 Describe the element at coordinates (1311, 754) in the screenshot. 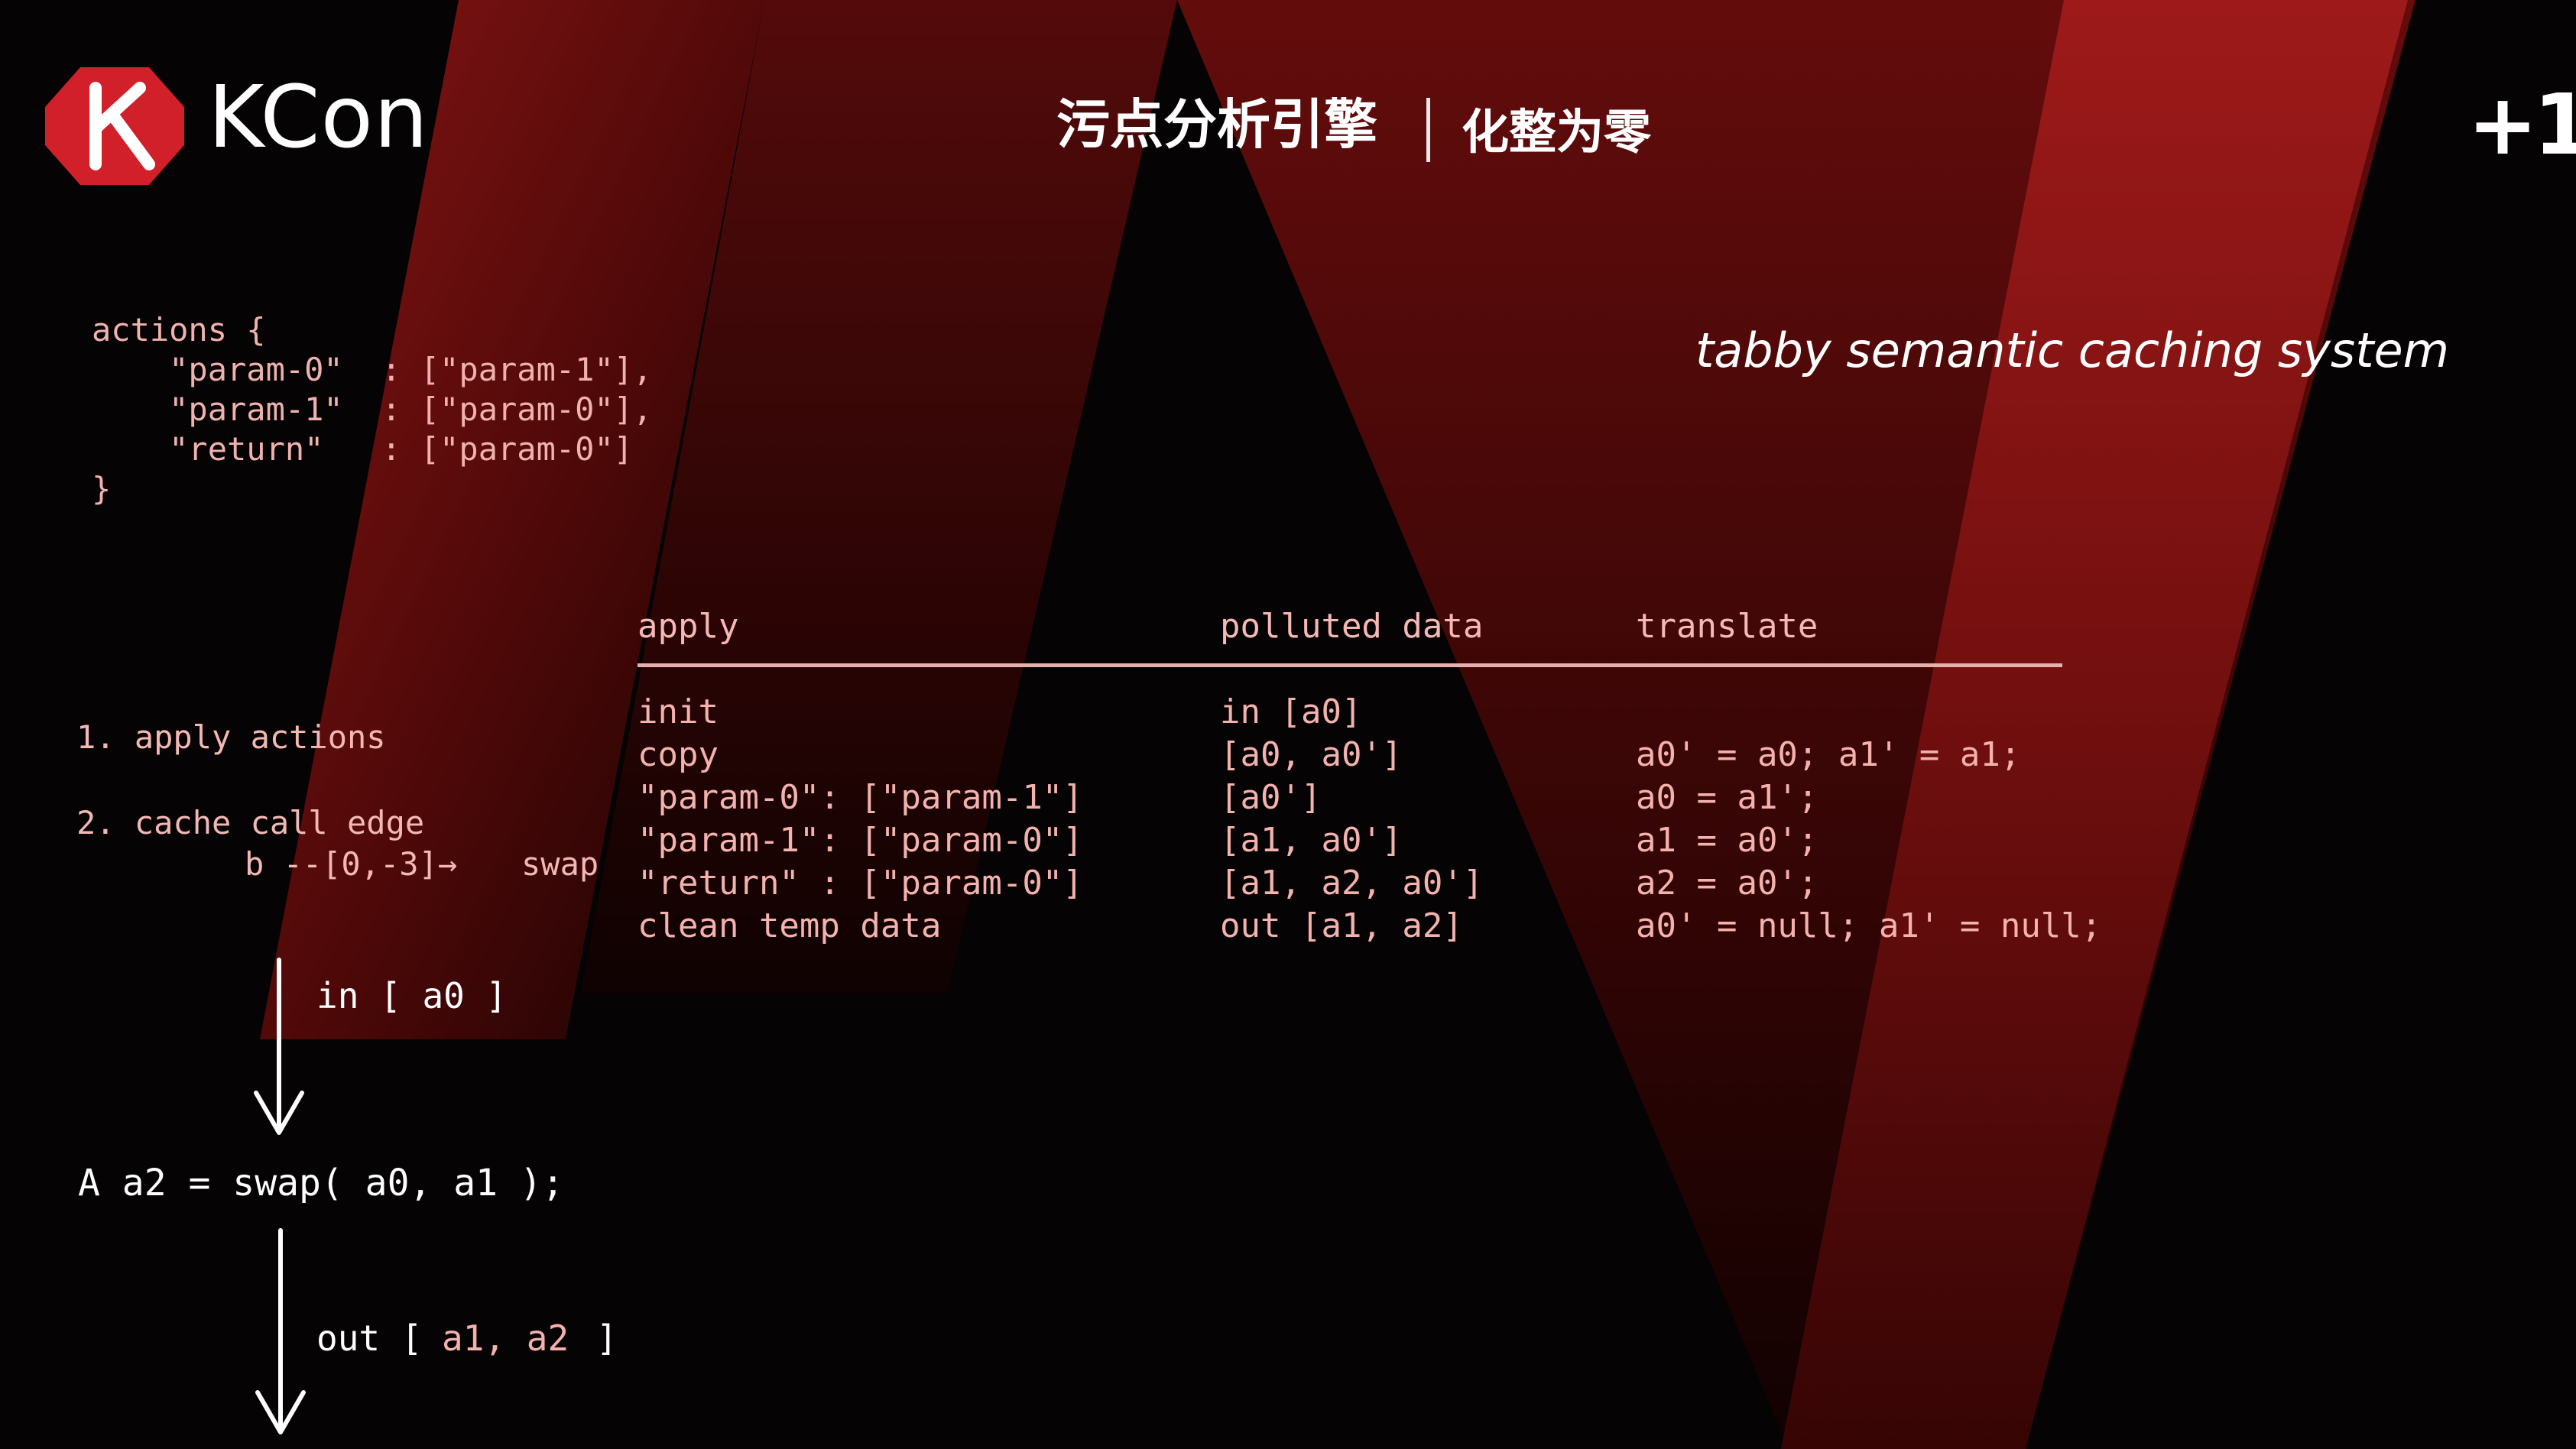

I see `table-cell-polluted: [a0, a0']` at that location.